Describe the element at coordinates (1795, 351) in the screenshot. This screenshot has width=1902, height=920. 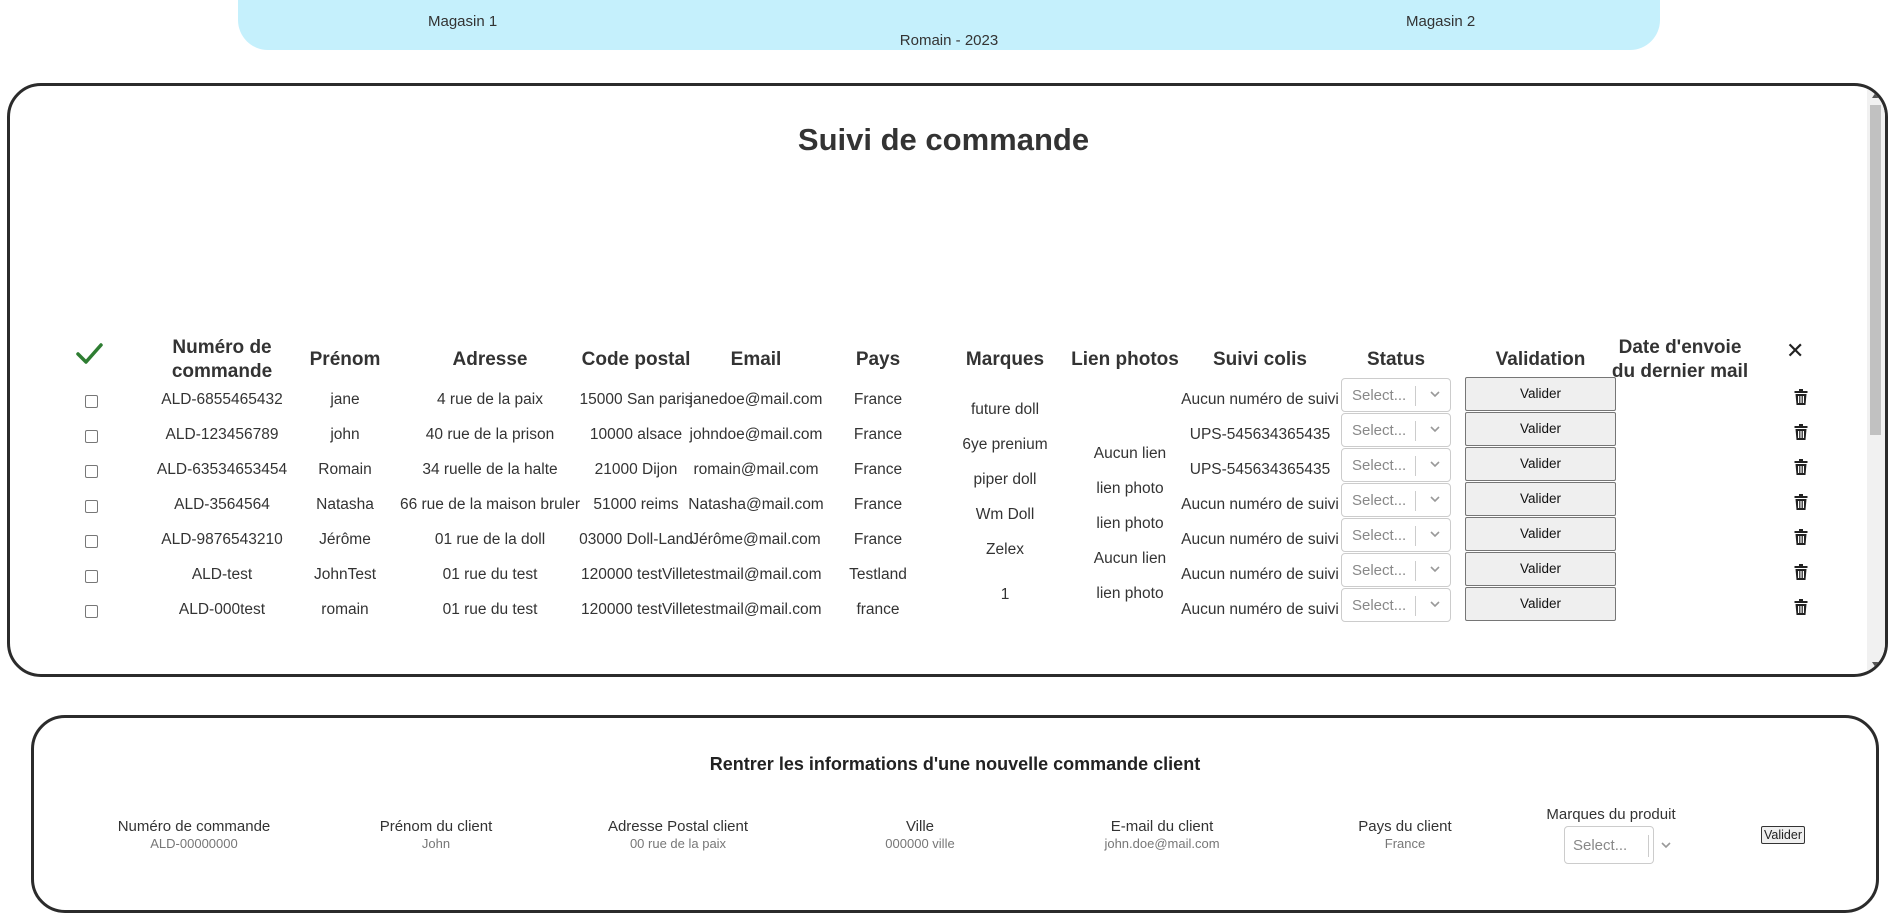
I see `close-icon: ✕` at that location.